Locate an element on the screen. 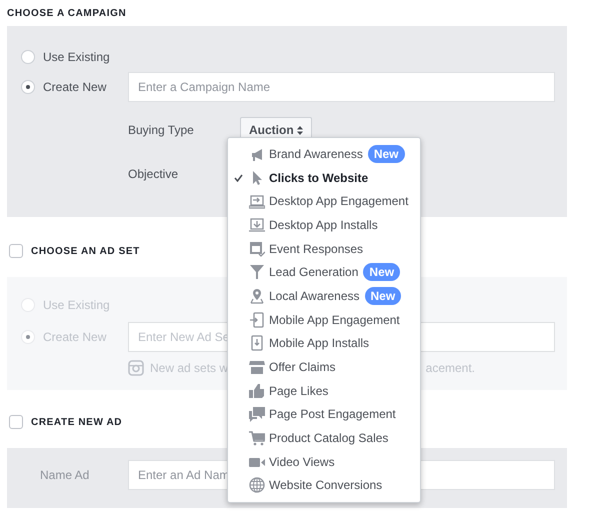 This screenshot has height=527, width=589. section-heading: CHOOSE AN AD SET is located at coordinates (85, 251).